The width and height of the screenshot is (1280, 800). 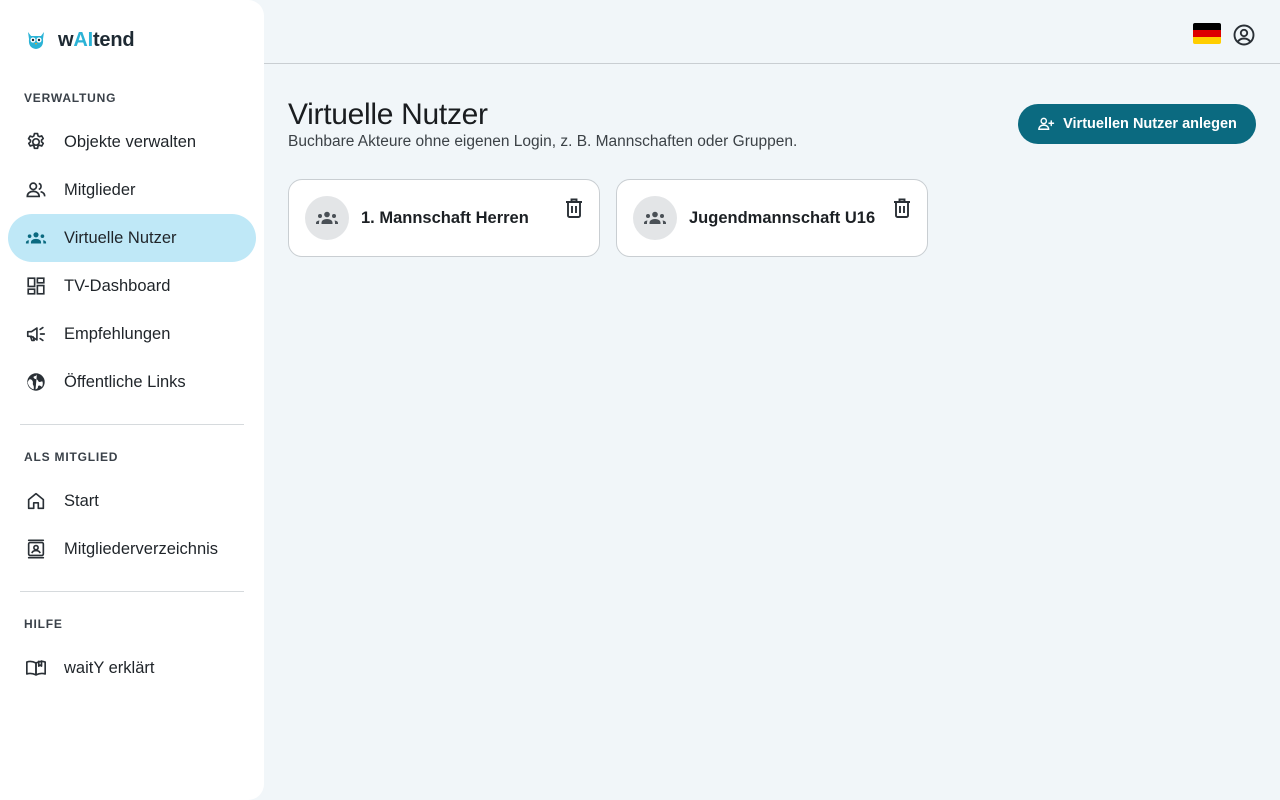 I want to click on campaign-icon, so click(x=36, y=334).